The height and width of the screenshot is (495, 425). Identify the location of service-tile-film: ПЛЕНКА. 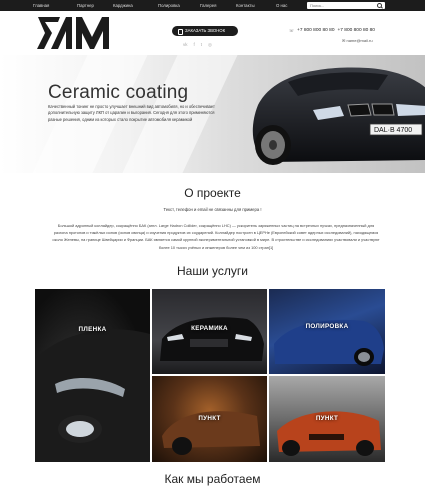
(92, 375).